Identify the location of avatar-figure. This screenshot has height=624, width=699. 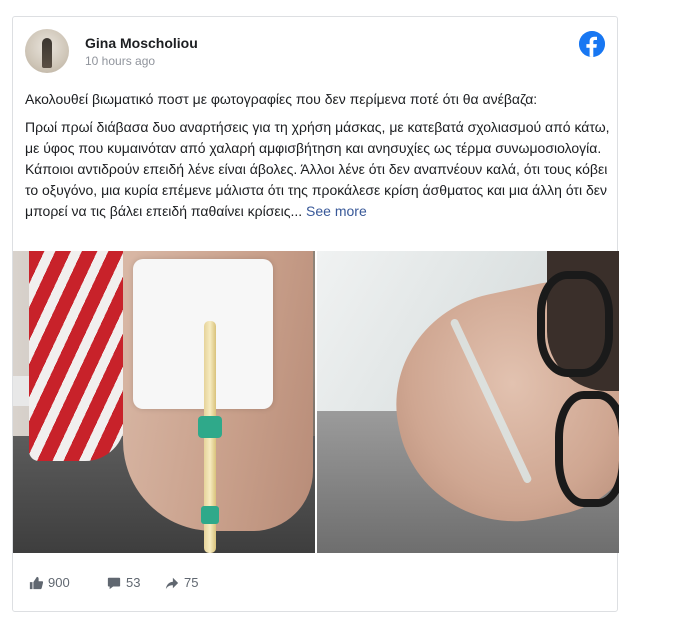
(47, 53).